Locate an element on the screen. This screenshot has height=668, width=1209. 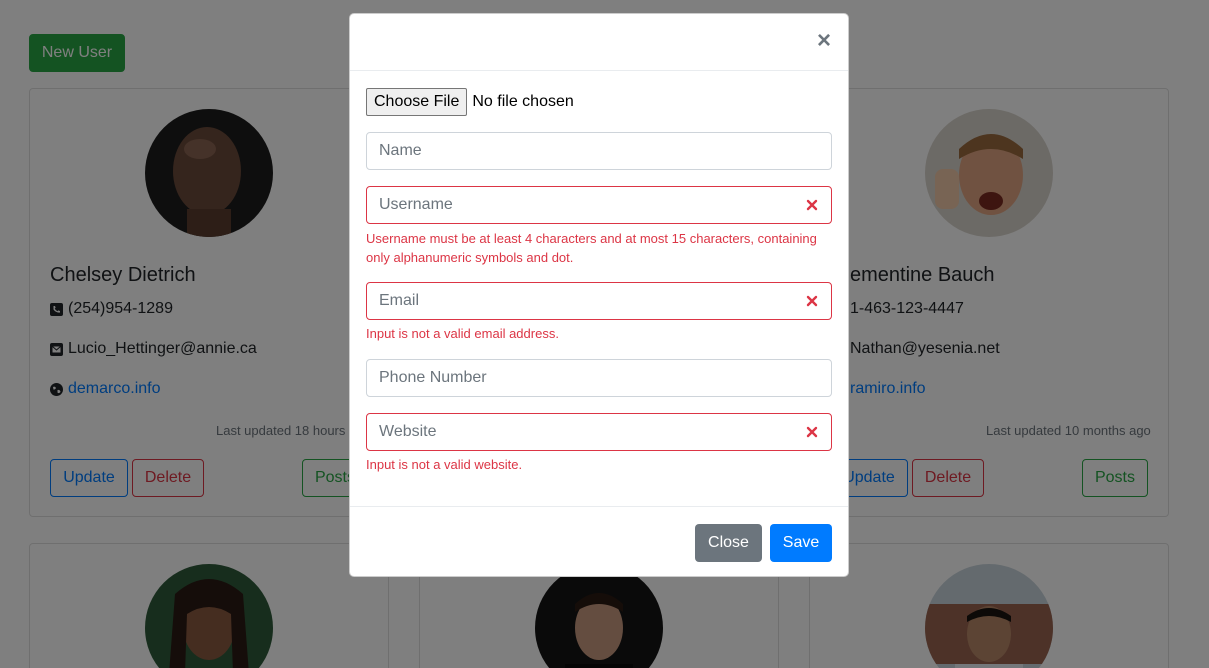
choose-file-button: Choose File is located at coordinates (417, 102).